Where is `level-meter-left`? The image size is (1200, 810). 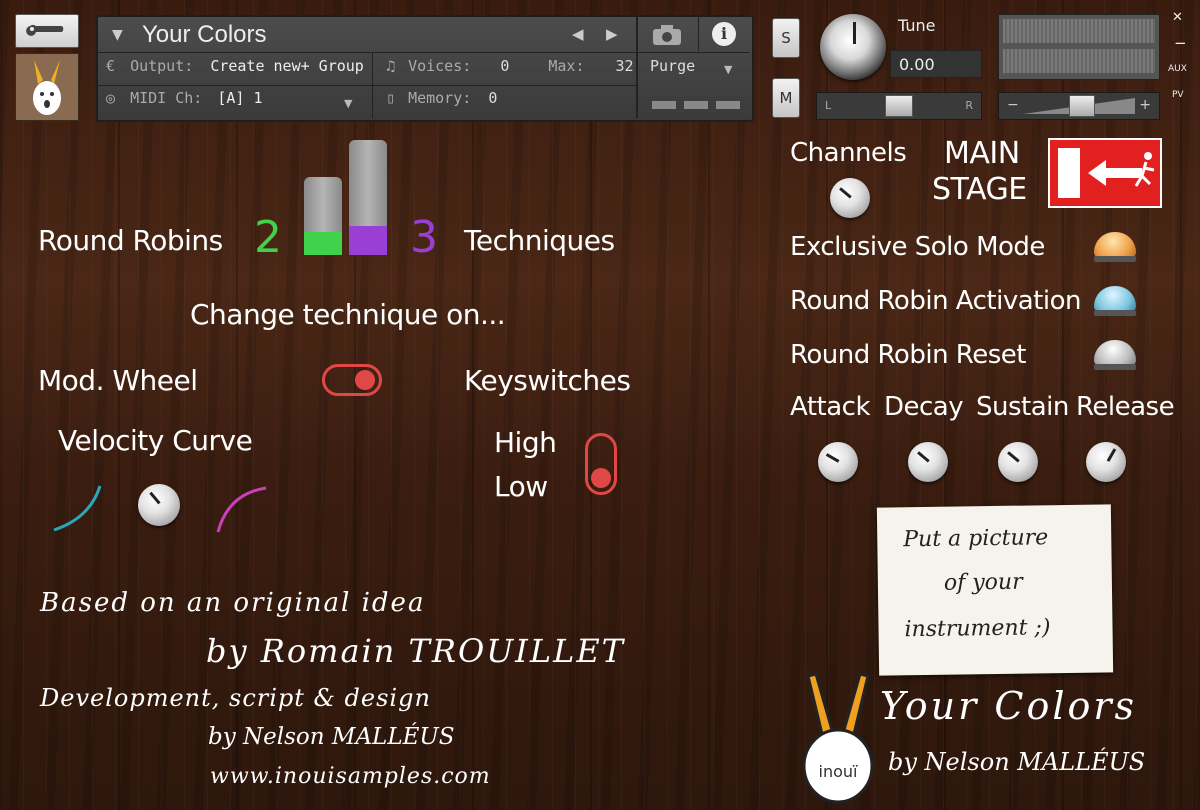 level-meter-left is located at coordinates (1079, 31).